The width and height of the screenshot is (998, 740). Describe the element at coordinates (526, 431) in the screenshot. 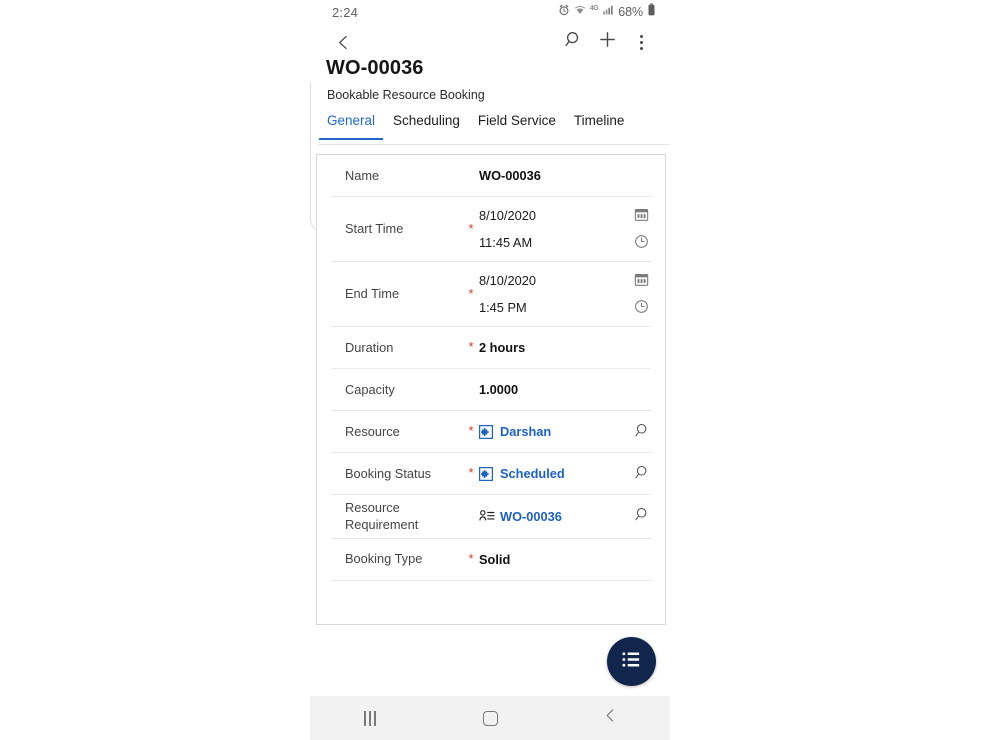

I see `resource-lookup-value: Darshan` at that location.